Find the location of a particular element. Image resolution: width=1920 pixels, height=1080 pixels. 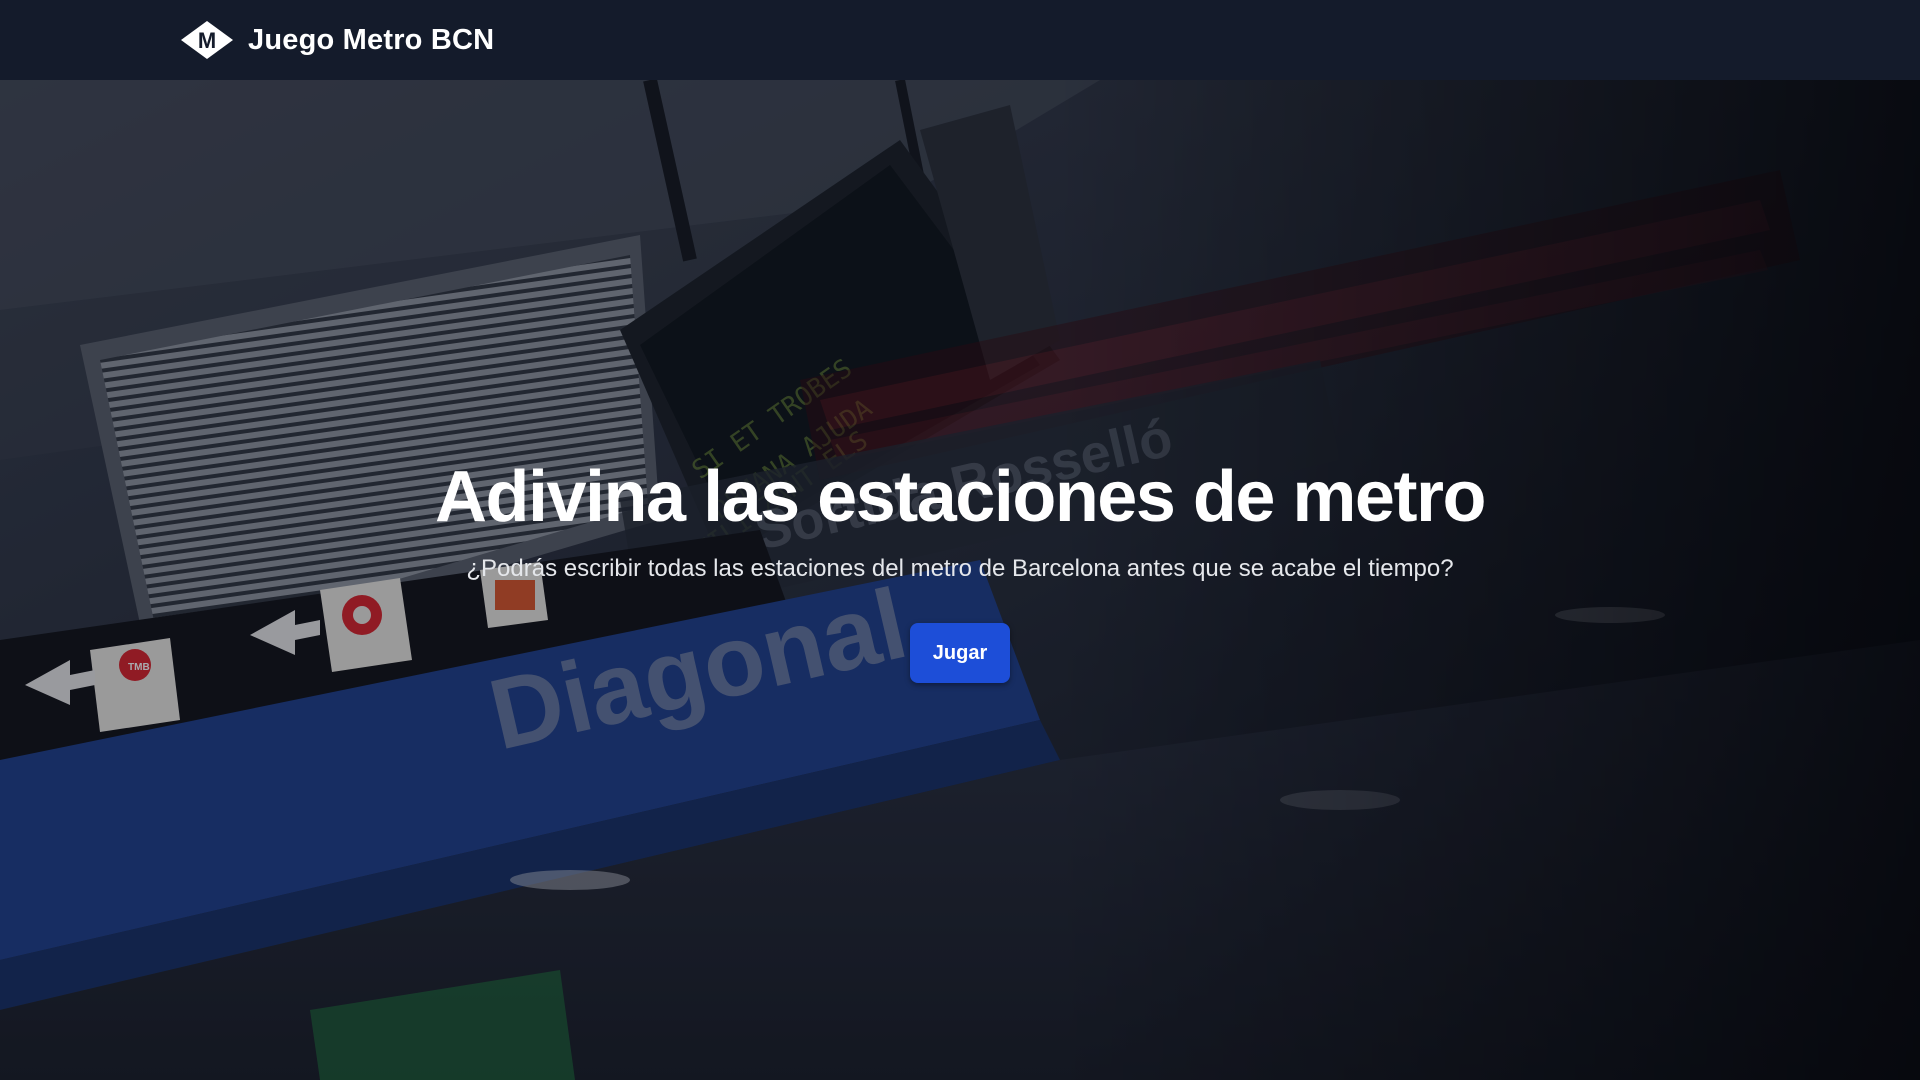

brand-link: M Juego Metro BCN is located at coordinates (337, 40).